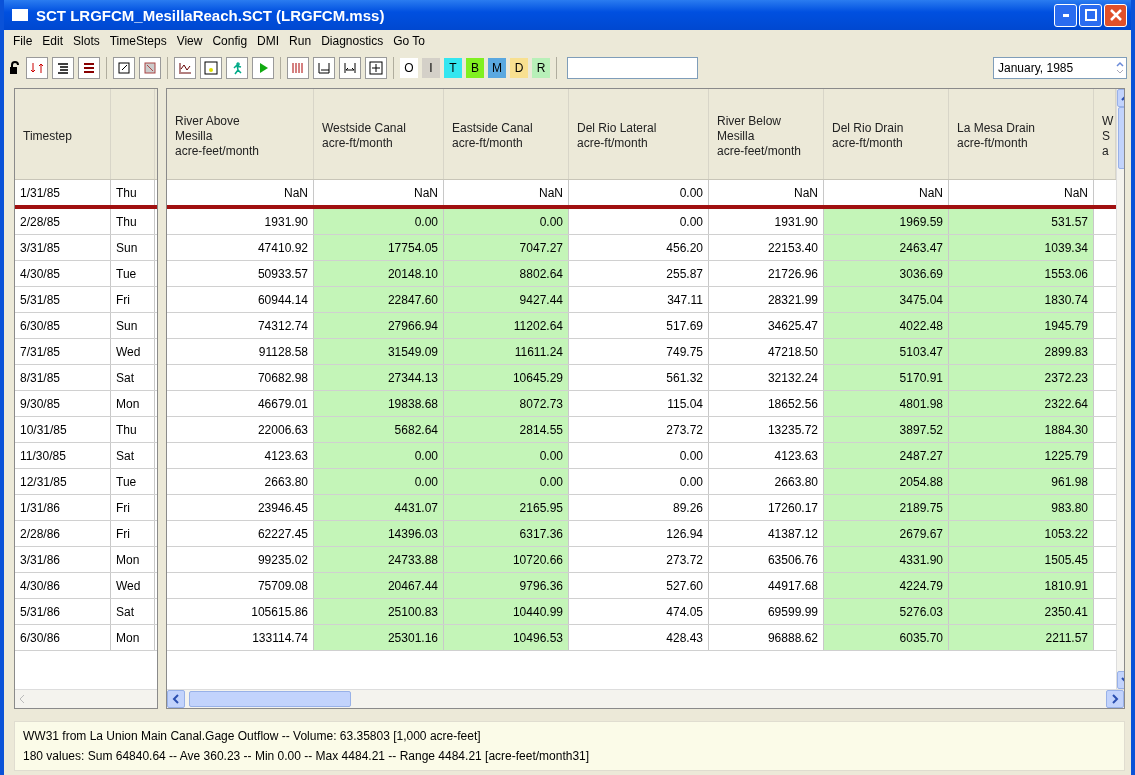  What do you see at coordinates (886, 273) in the screenshot?
I see `table-cell: 3036.69` at bounding box center [886, 273].